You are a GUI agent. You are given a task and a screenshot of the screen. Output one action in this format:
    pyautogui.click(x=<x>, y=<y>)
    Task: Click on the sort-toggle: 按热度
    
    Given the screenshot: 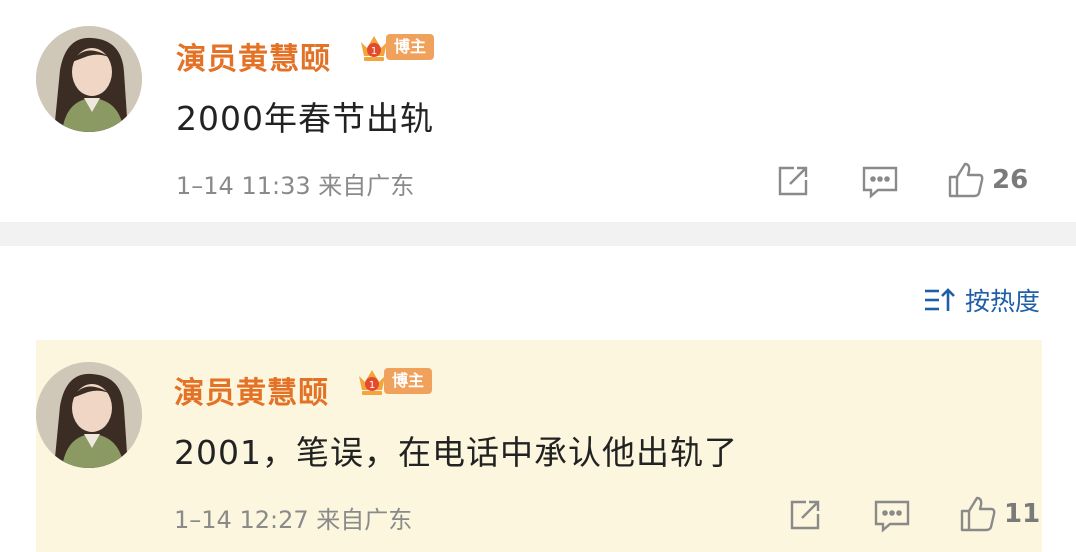 What is the action you would take?
    pyautogui.click(x=981, y=300)
    